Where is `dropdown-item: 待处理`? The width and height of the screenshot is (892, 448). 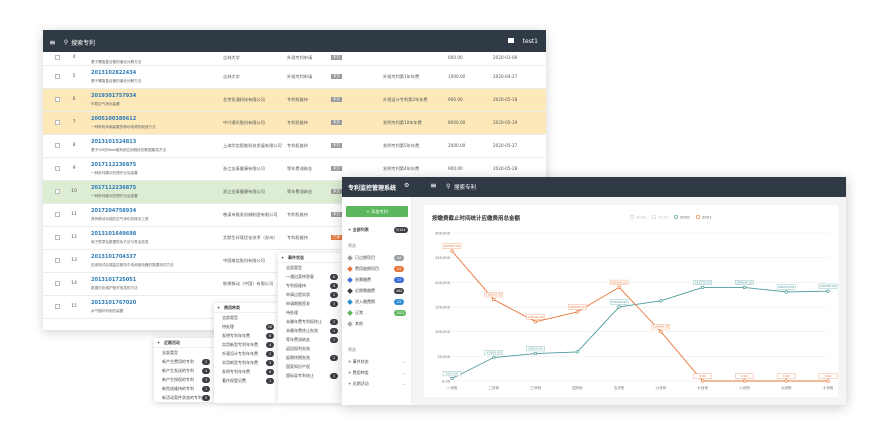 dropdown-item: 待处理 is located at coordinates (310, 312).